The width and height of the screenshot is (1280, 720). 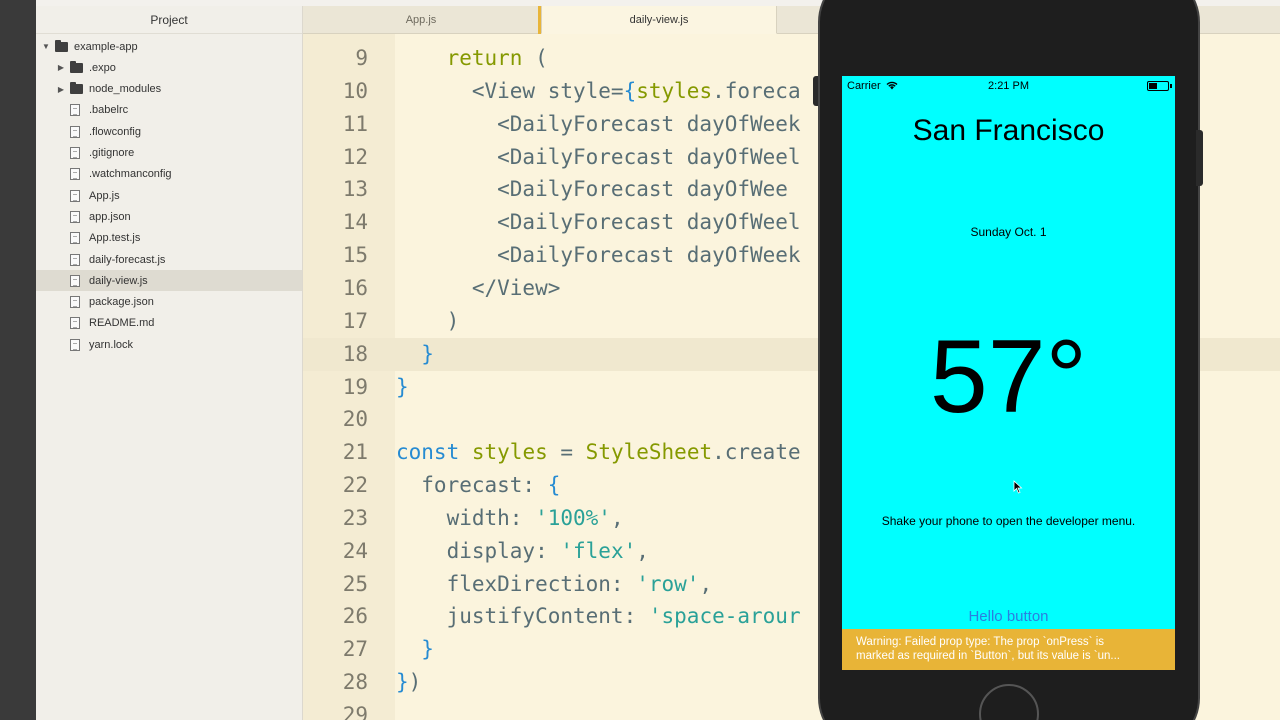 What do you see at coordinates (497, 58) in the screenshot?
I see `code-text: return (` at bounding box center [497, 58].